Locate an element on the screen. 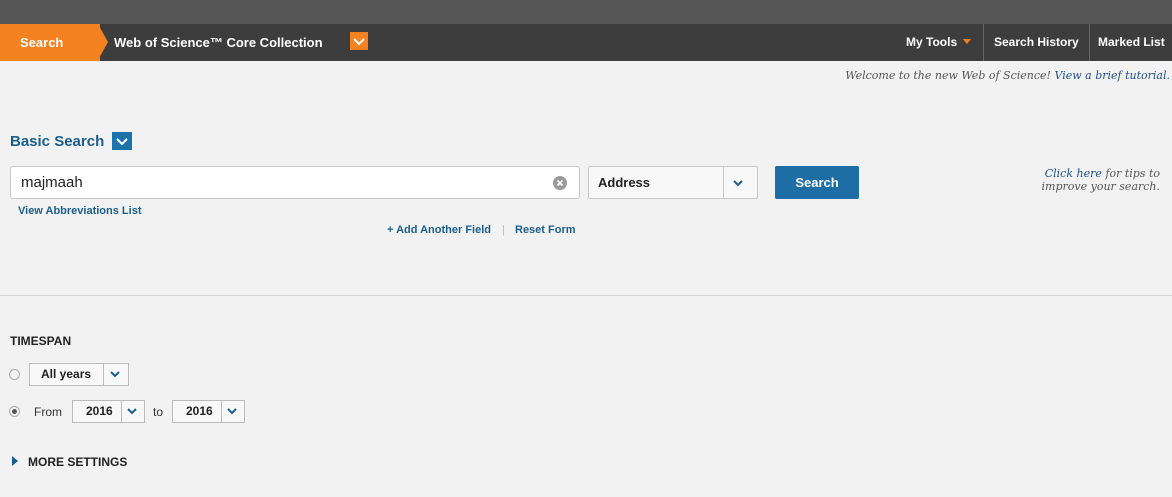 This screenshot has width=1172, height=497. from-year-value: 2016 is located at coordinates (99, 411).